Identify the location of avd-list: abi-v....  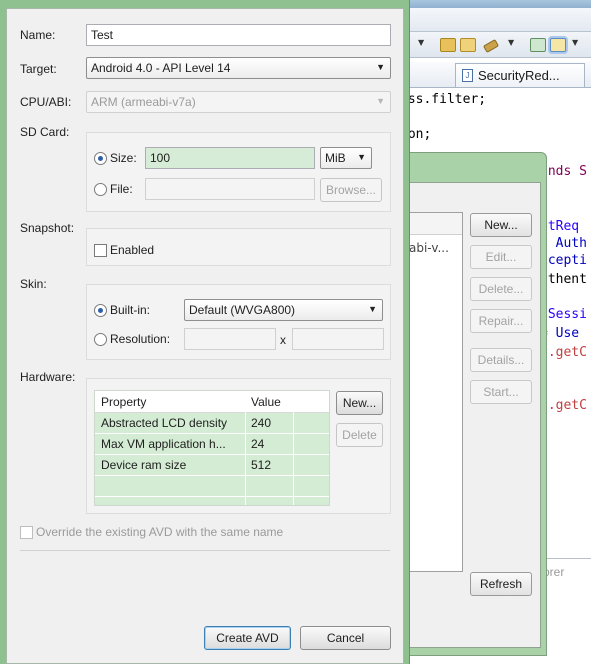
(435, 392).